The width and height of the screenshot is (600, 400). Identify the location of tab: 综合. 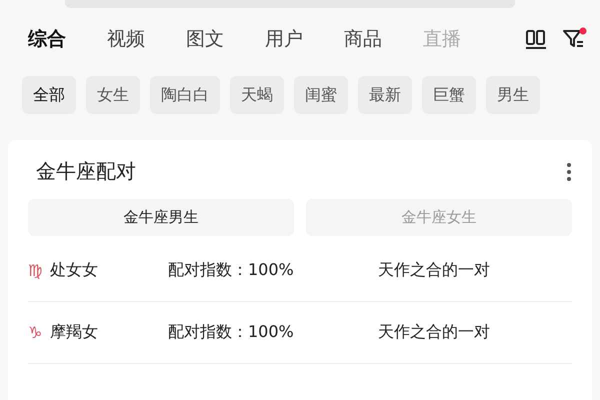
(47, 43).